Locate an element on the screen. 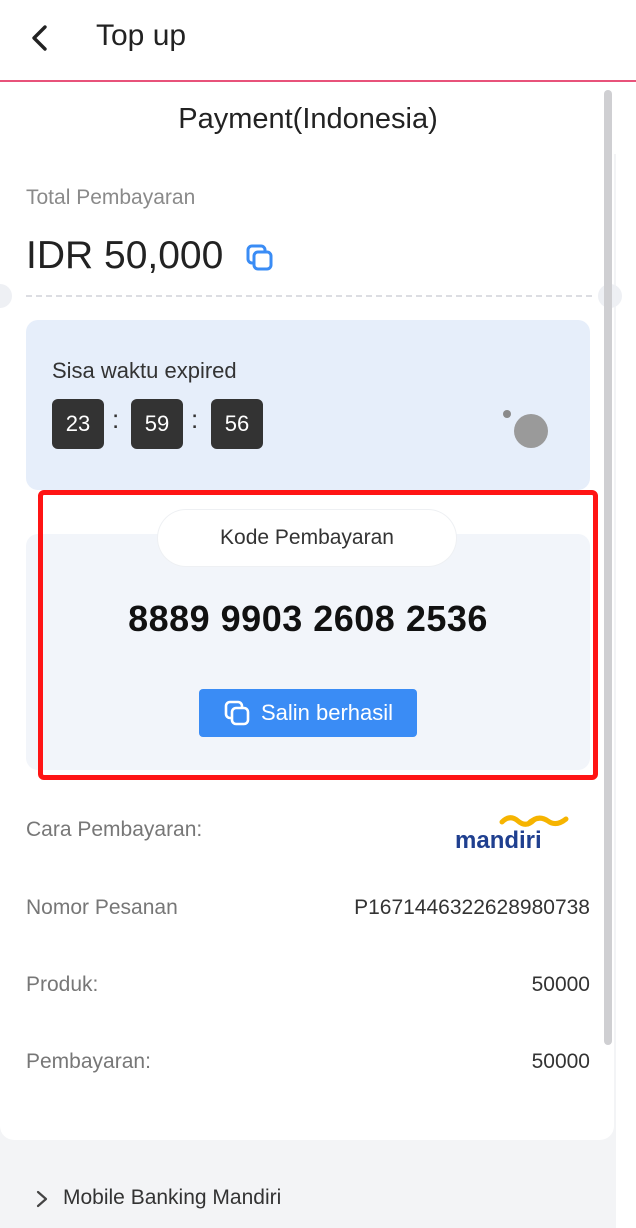  payment-amount-value: 50000 is located at coordinates (560, 1061).